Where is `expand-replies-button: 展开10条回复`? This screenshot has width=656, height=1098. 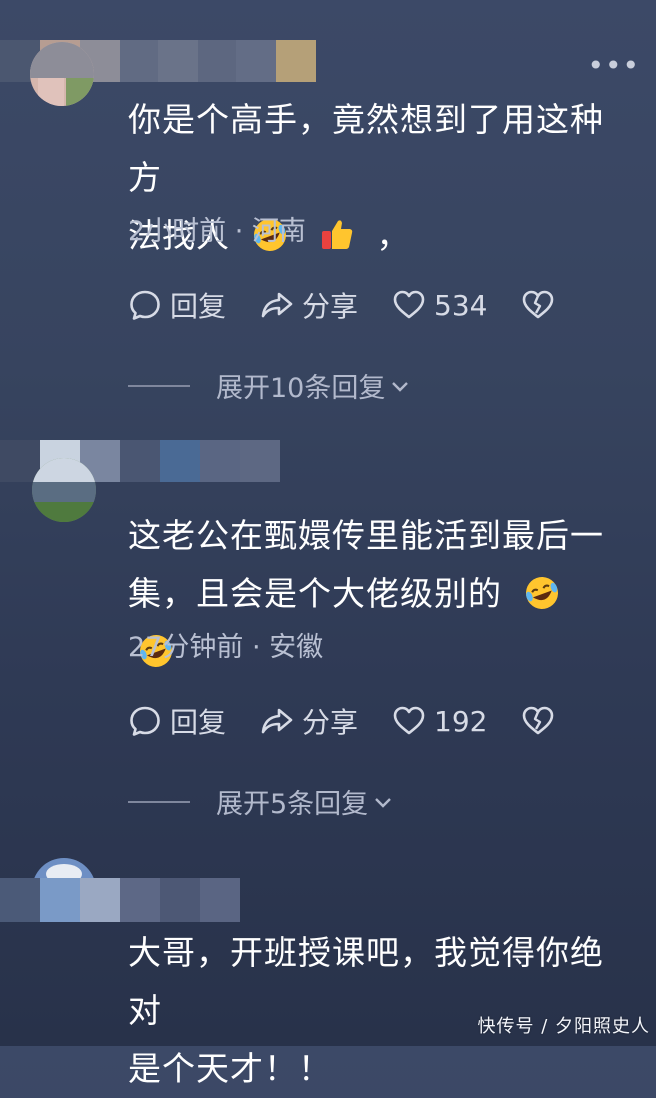 expand-replies-button: 展开10条回复 is located at coordinates (269, 385).